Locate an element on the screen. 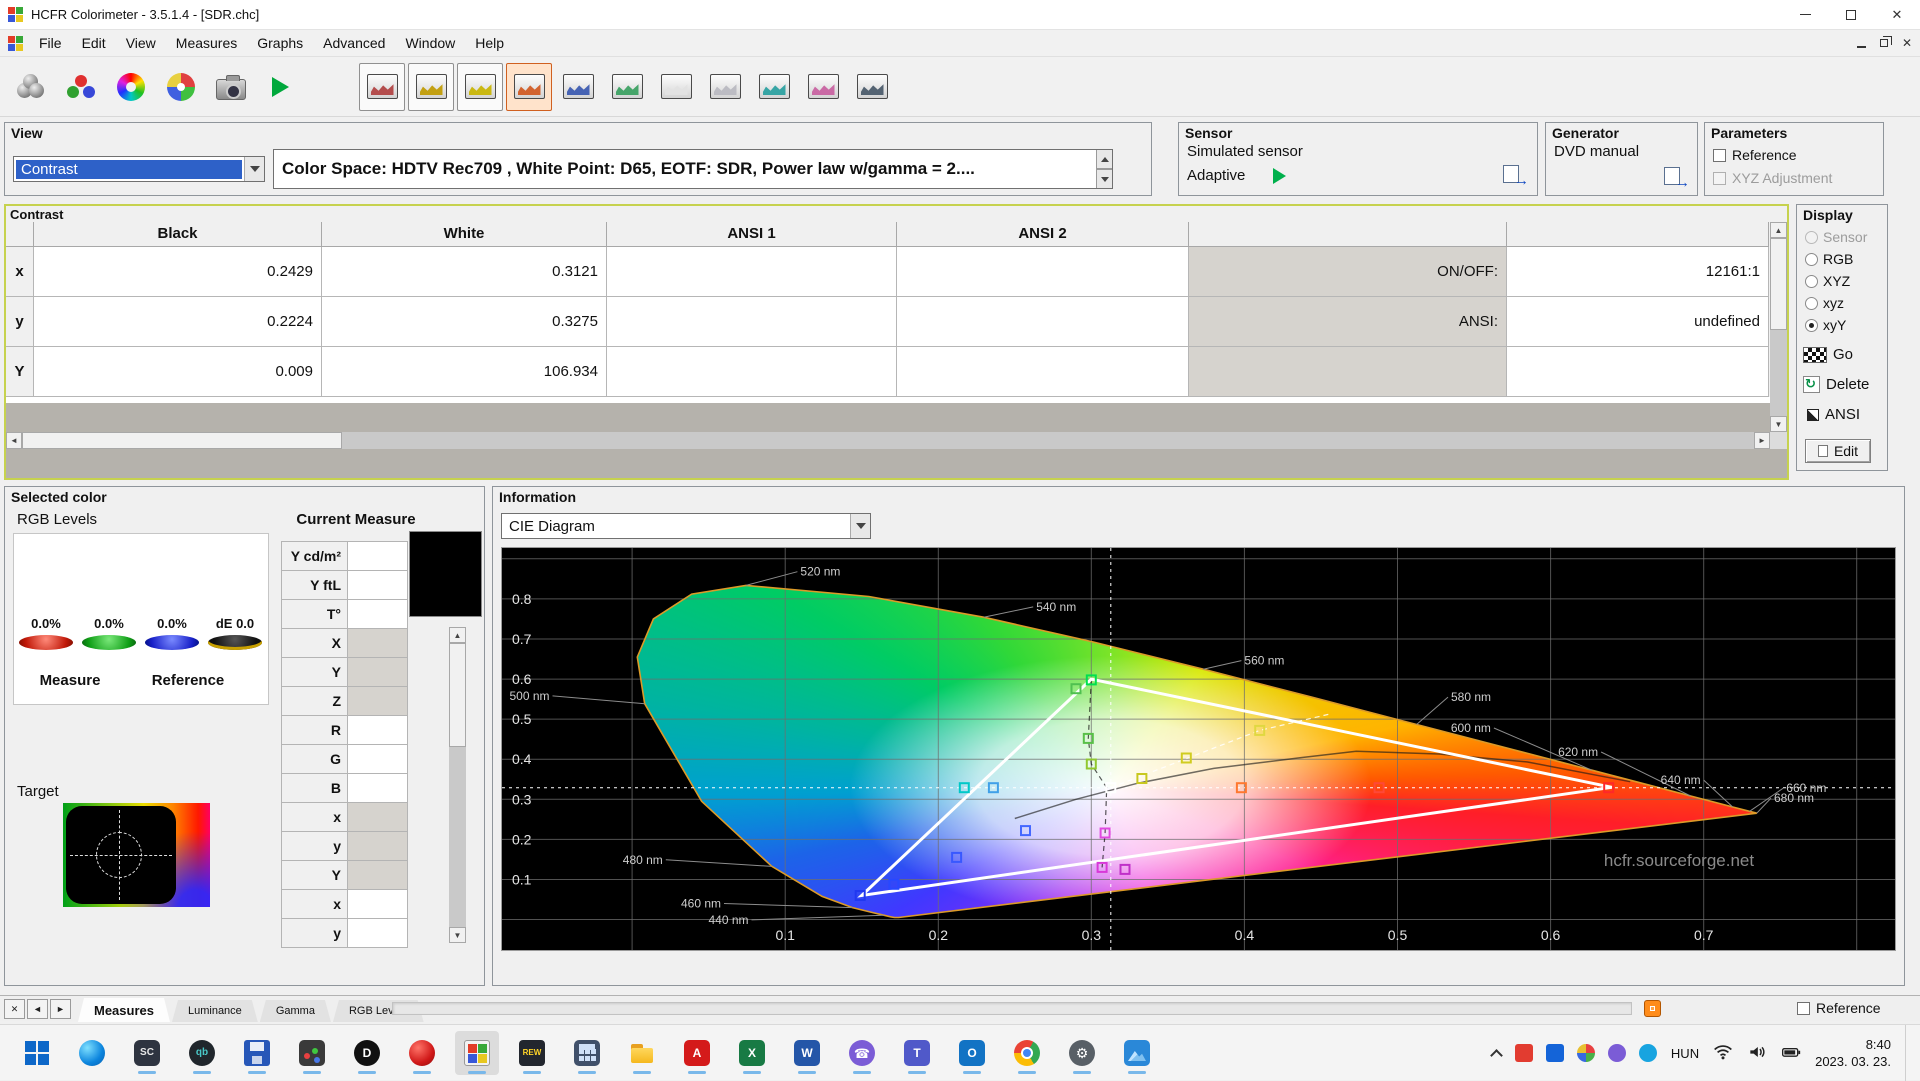 Image resolution: width=1920 pixels, height=1081 pixels. tray-viber-icon is located at coordinates (1616, 1053).